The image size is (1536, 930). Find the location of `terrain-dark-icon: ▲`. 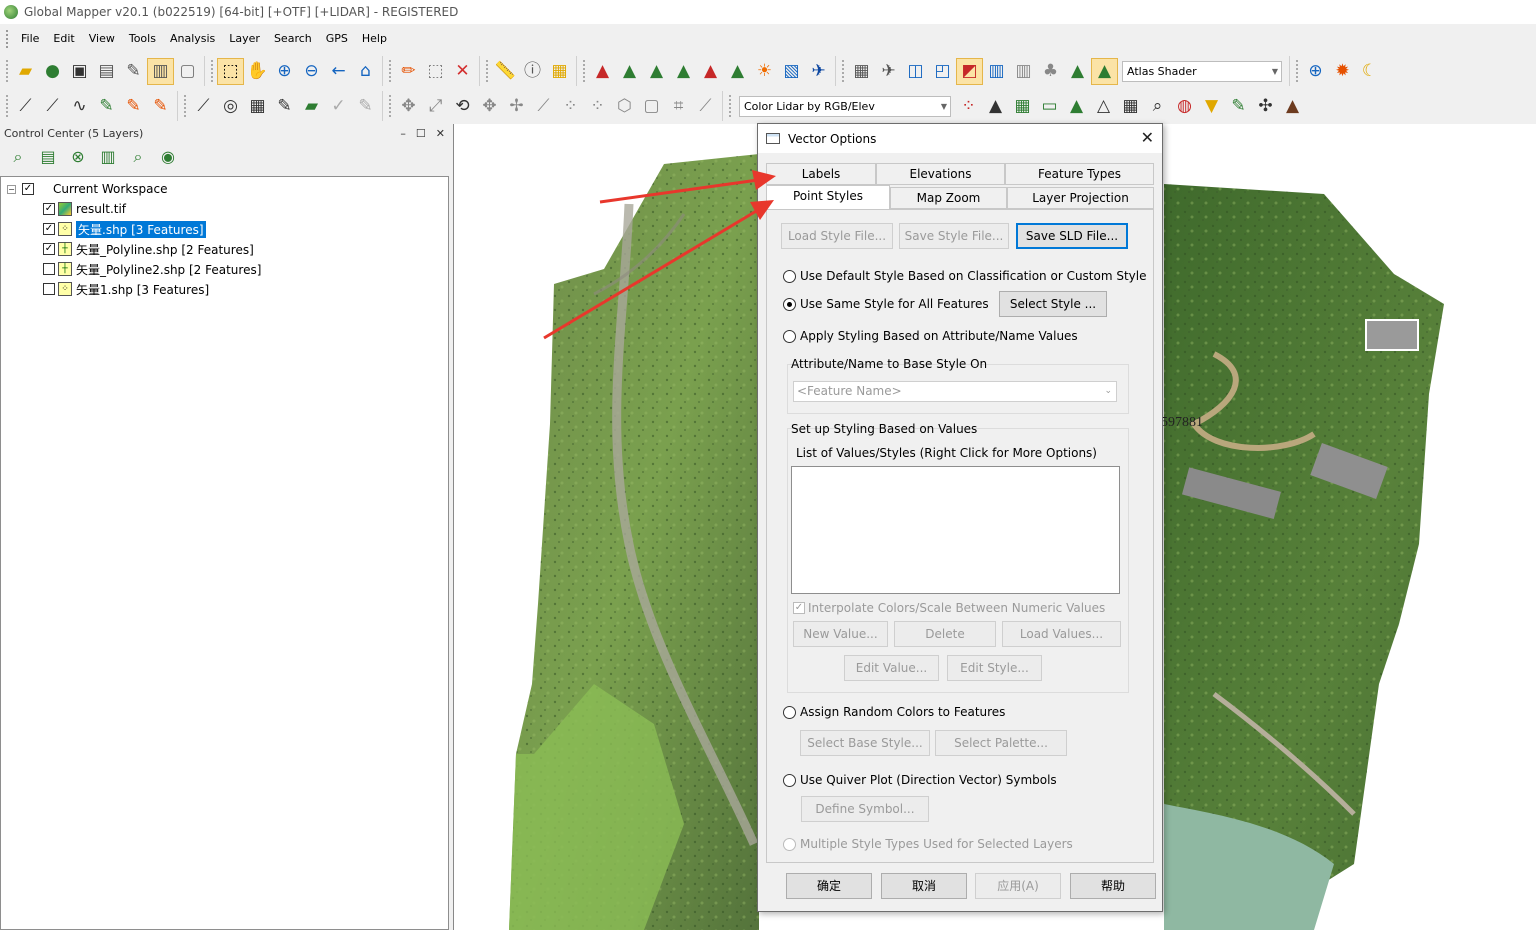

terrain-dark-icon: ▲ is located at coordinates (1077, 71).